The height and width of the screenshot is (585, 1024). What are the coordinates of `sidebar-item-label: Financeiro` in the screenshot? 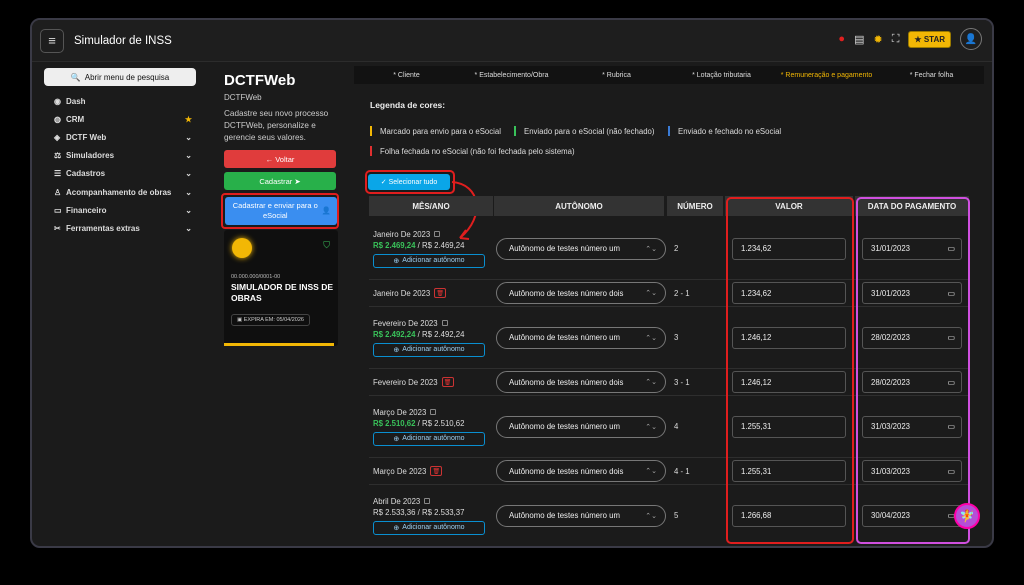 It's located at (86, 210).